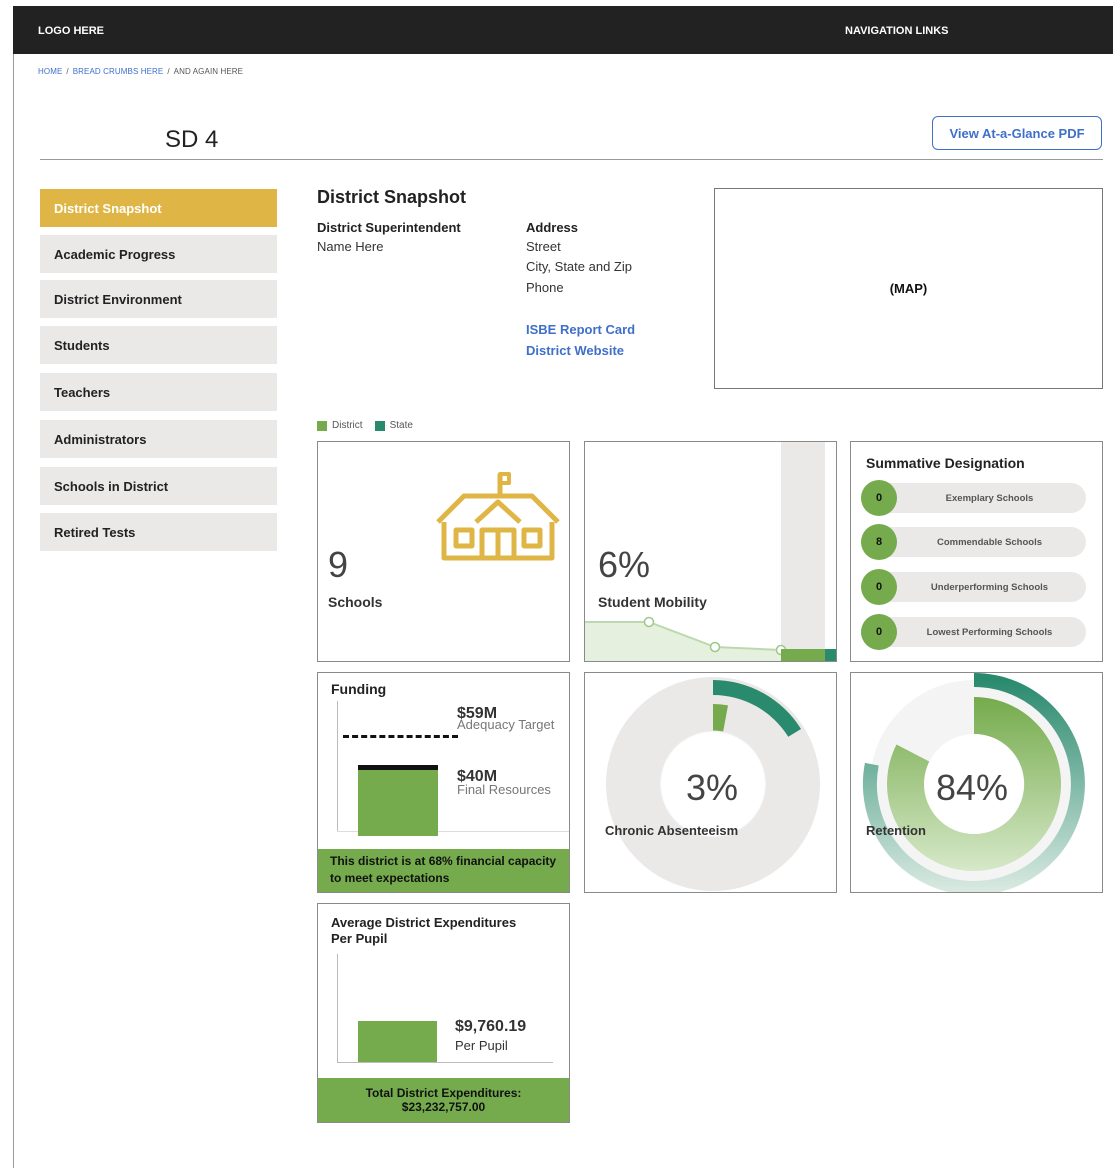 This screenshot has height=1168, width=1113. Describe the element at coordinates (989, 498) in the screenshot. I see `designation-label: Exemplary Schools` at that location.